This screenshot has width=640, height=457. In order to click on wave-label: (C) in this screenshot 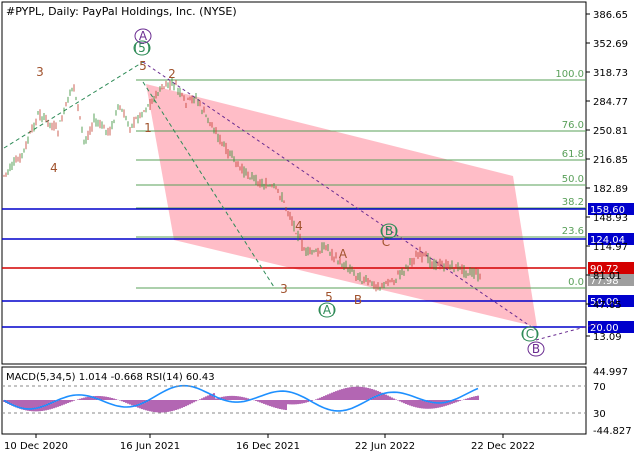, I will do `click(530, 334)`.